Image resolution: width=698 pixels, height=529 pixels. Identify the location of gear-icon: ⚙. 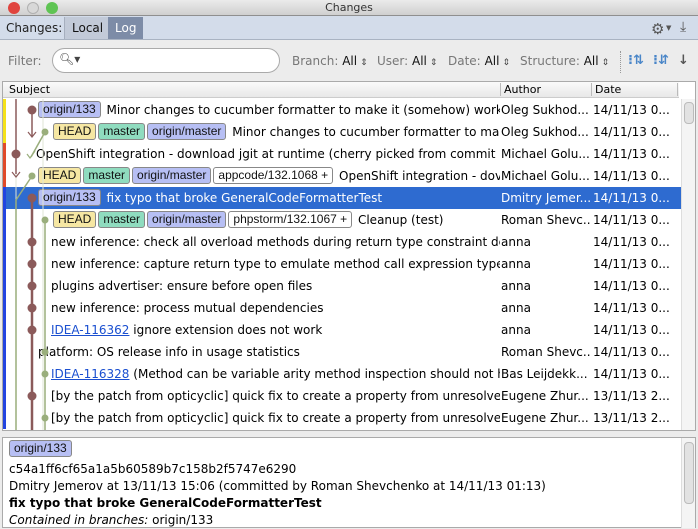
(657, 29).